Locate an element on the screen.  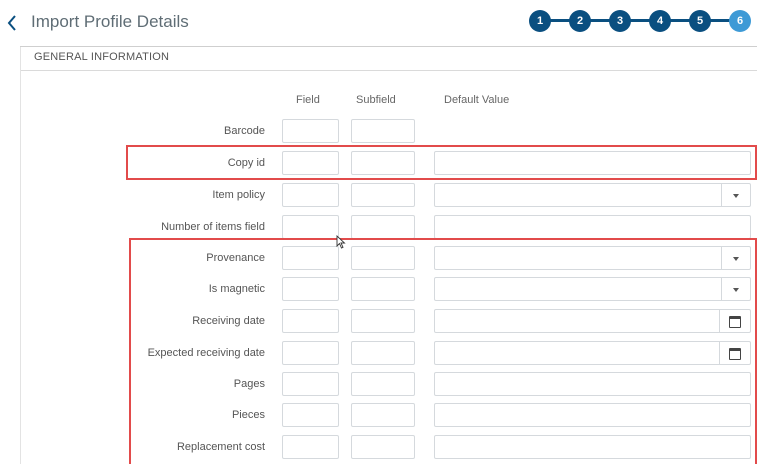
column-header-field: Field is located at coordinates (308, 100).